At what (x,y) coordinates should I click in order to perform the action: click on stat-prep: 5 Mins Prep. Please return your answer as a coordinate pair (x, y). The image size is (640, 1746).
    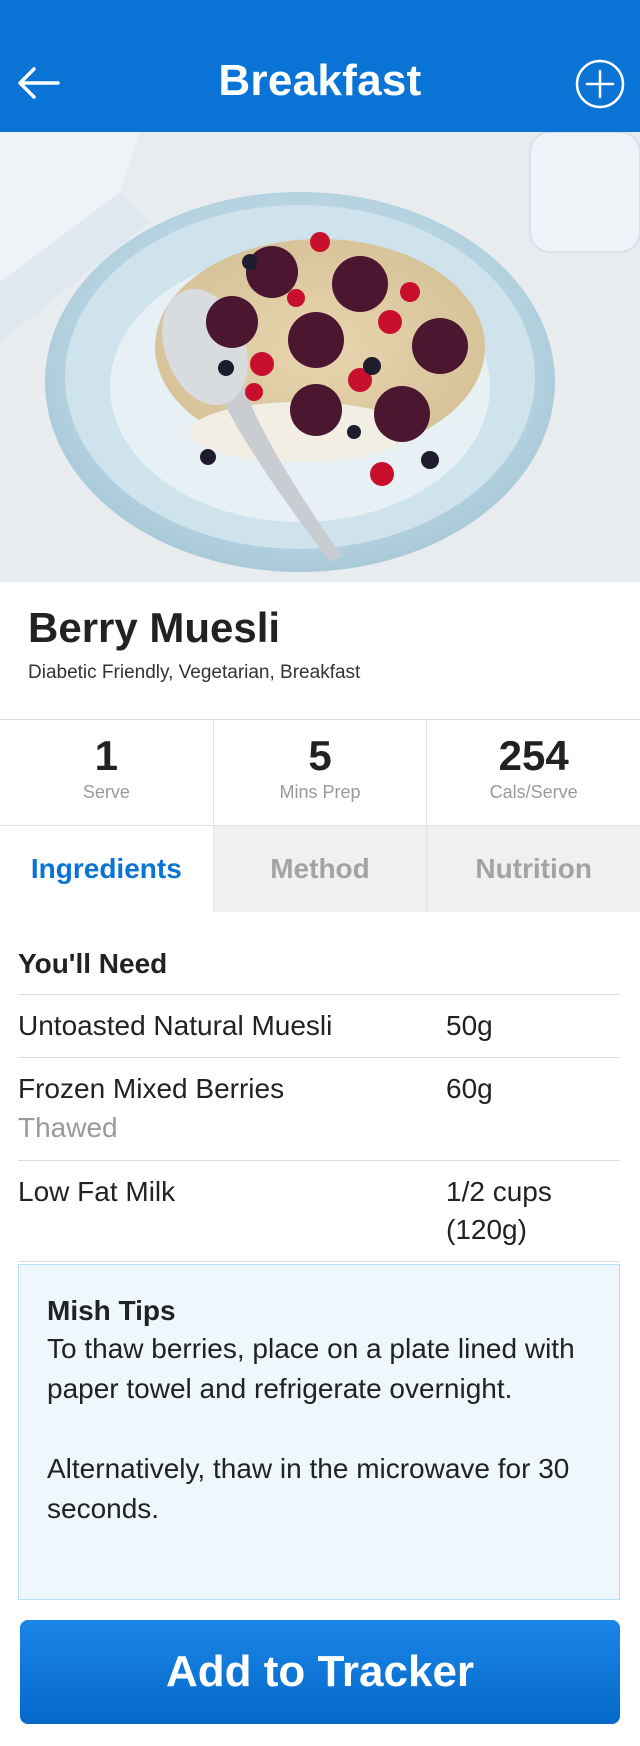
    Looking at the image, I should click on (321, 772).